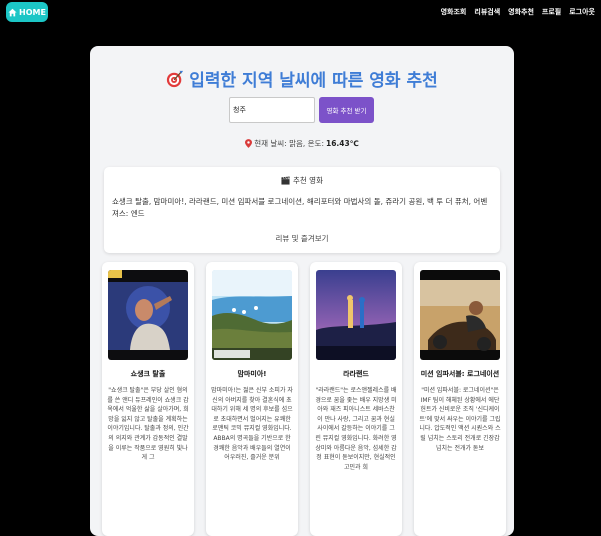 The height and width of the screenshot is (536, 601). What do you see at coordinates (12, 12) in the screenshot?
I see `home-icon` at bounding box center [12, 12].